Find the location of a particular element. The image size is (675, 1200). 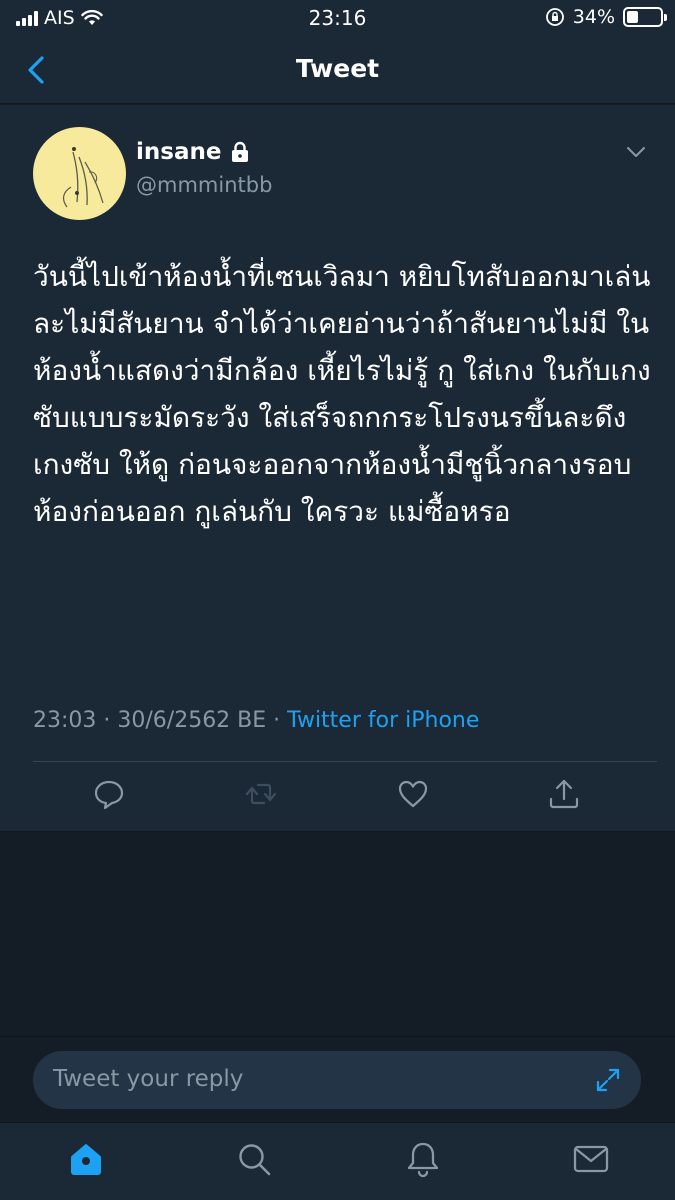

tab-bar is located at coordinates (337, 1161).